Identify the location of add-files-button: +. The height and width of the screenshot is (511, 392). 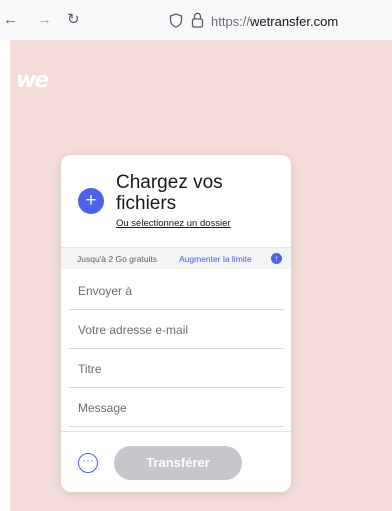
(91, 201).